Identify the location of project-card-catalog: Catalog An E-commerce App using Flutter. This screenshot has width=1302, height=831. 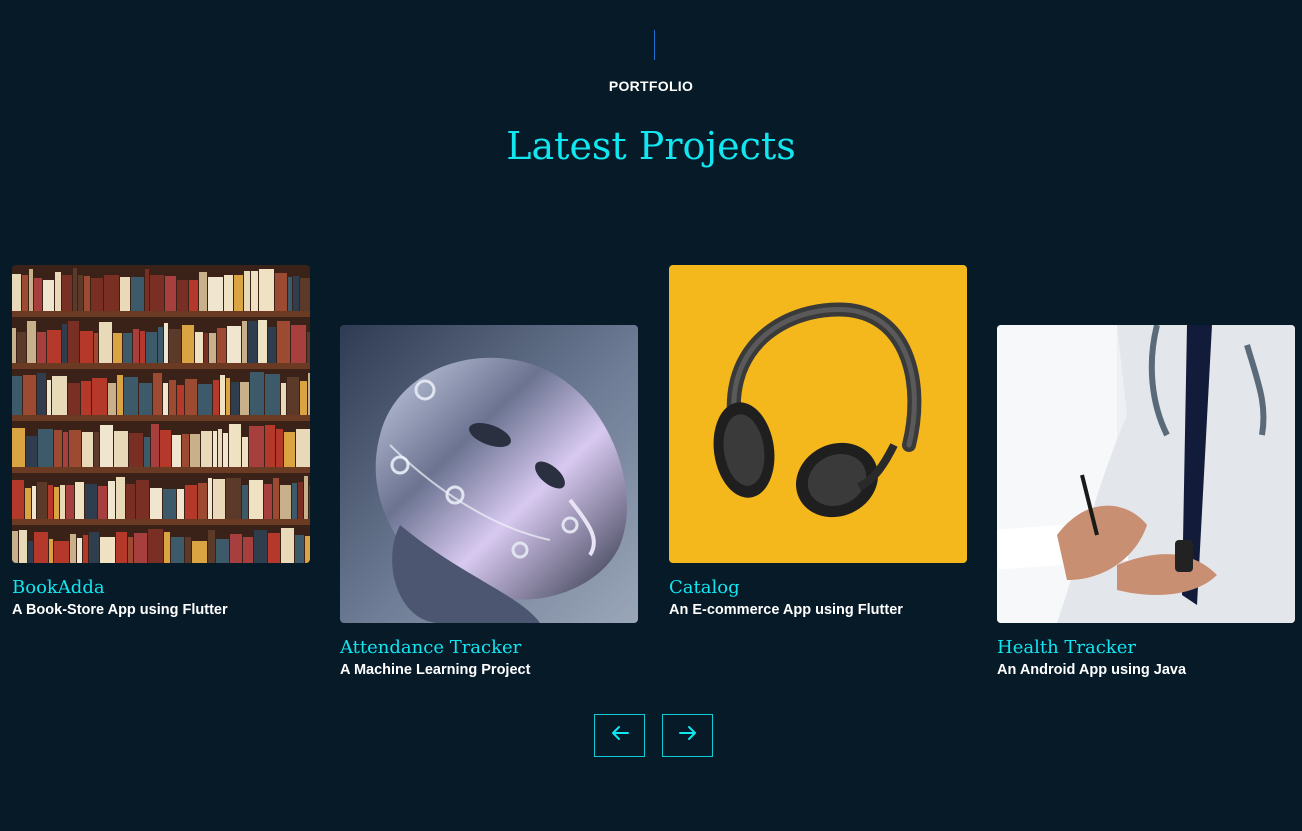
(818, 442).